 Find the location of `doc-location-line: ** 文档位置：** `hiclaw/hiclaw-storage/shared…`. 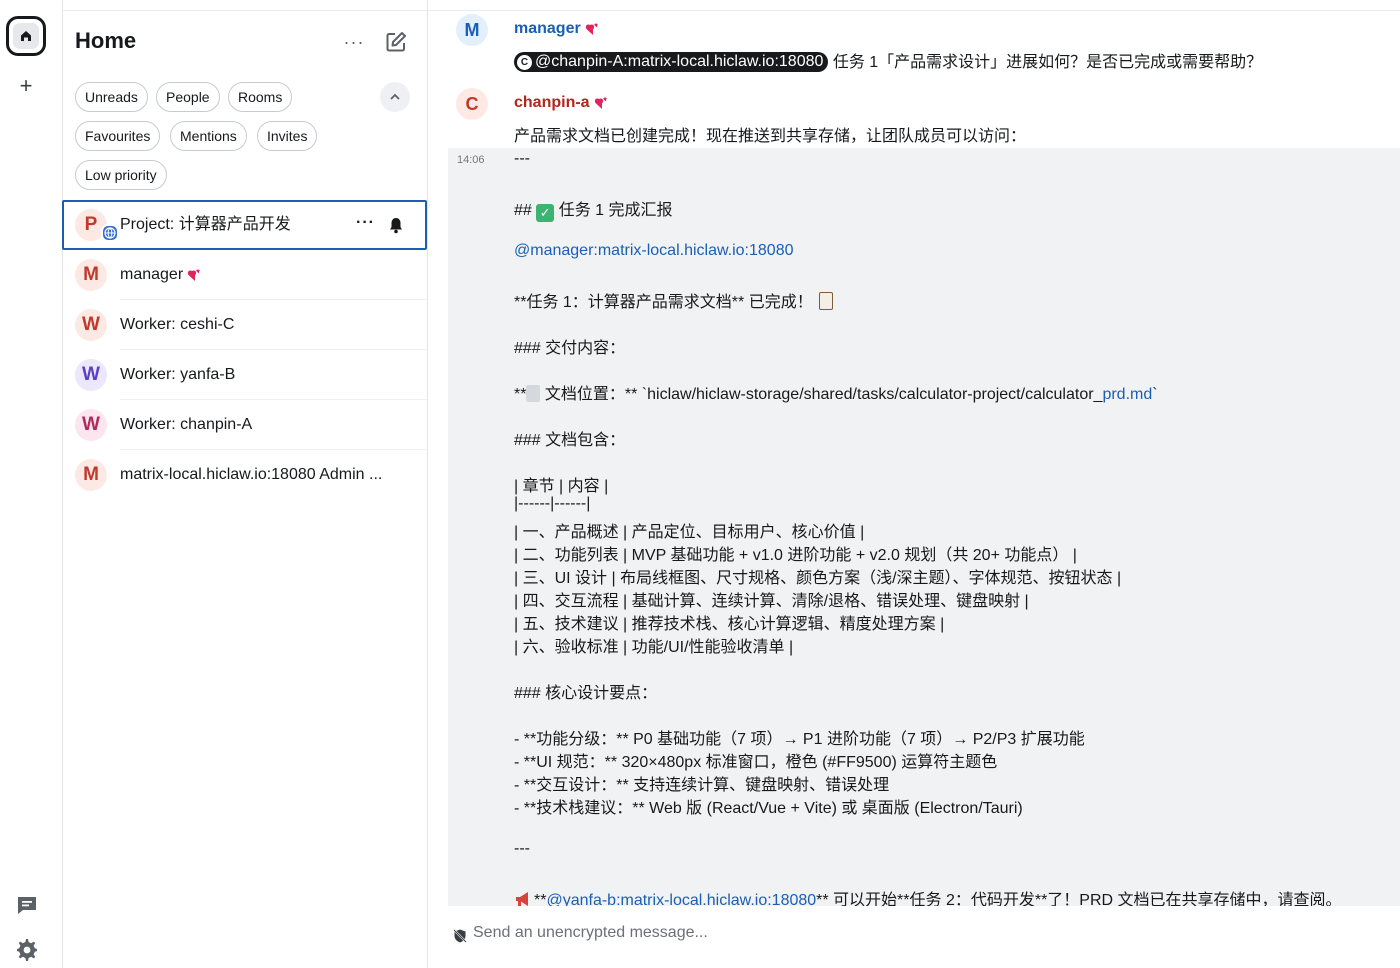

doc-location-line: ** 文档位置：** `hiclaw/hiclaw-storage/shared… is located at coordinates (836, 392).